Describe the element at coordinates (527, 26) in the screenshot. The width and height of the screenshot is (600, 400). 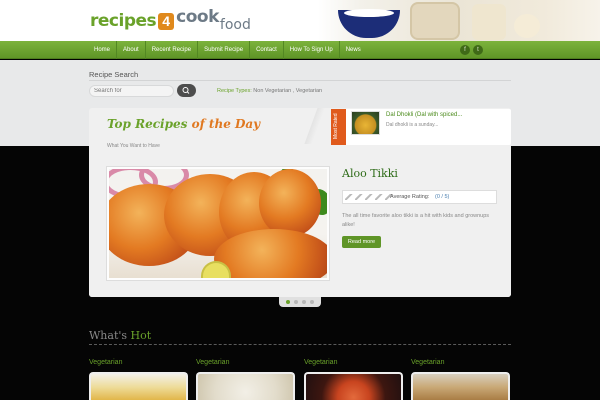
I see `egg-image` at that location.